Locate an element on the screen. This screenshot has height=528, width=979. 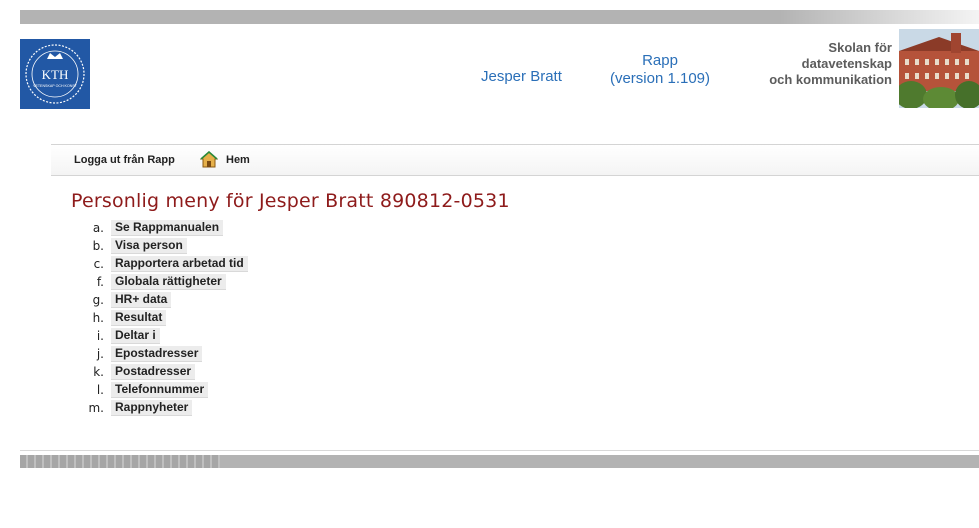
menu-link-rappnyheter: Rappnyheter is located at coordinates (152, 408).